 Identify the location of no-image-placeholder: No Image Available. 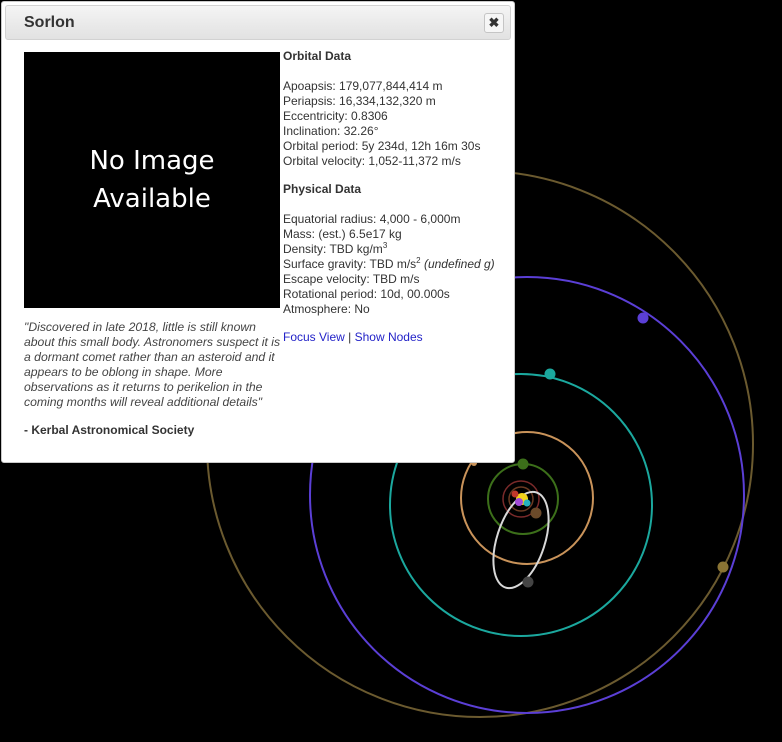
(152, 180).